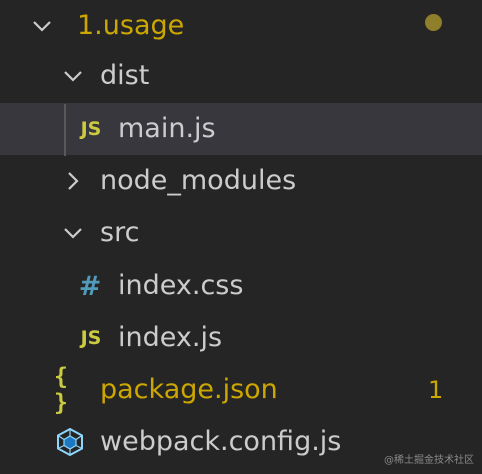 The height and width of the screenshot is (474, 482). I want to click on webpack-icon, so click(70, 442).